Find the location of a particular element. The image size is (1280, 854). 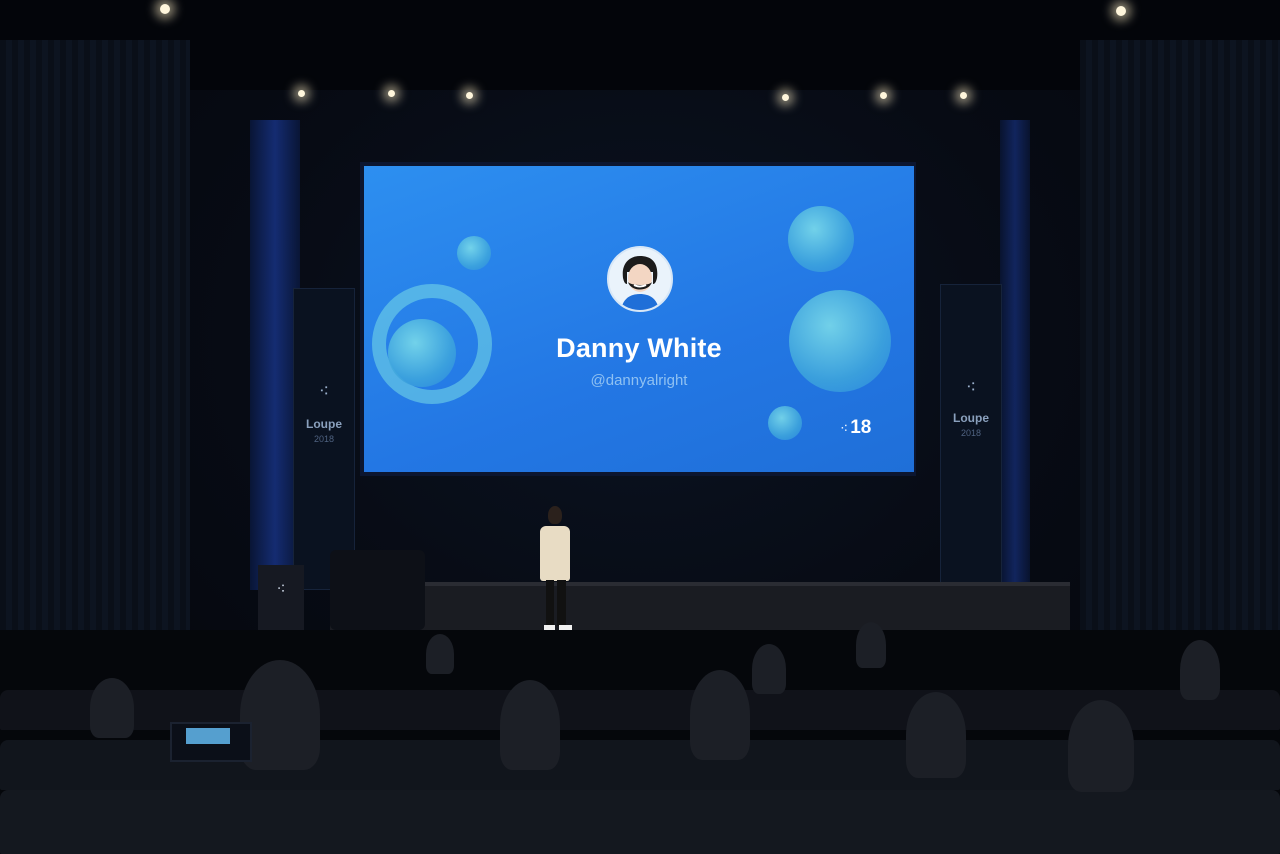

stage-edge is located at coordinates (700, 584).